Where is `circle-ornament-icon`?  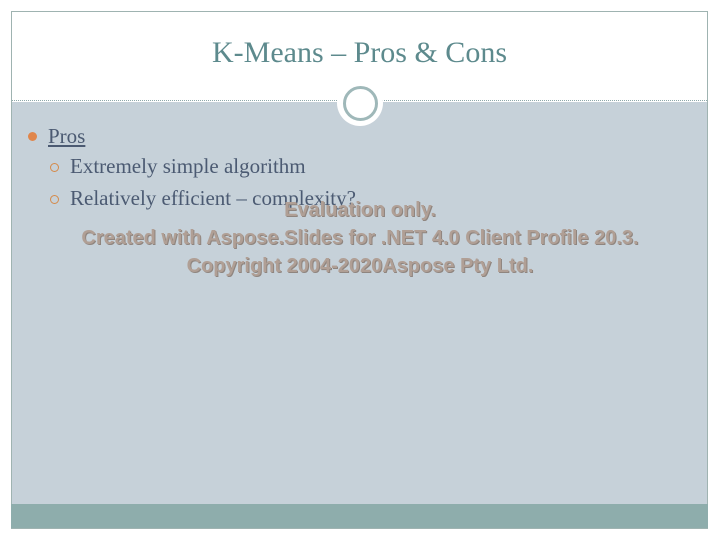 circle-ornament-icon is located at coordinates (360, 103).